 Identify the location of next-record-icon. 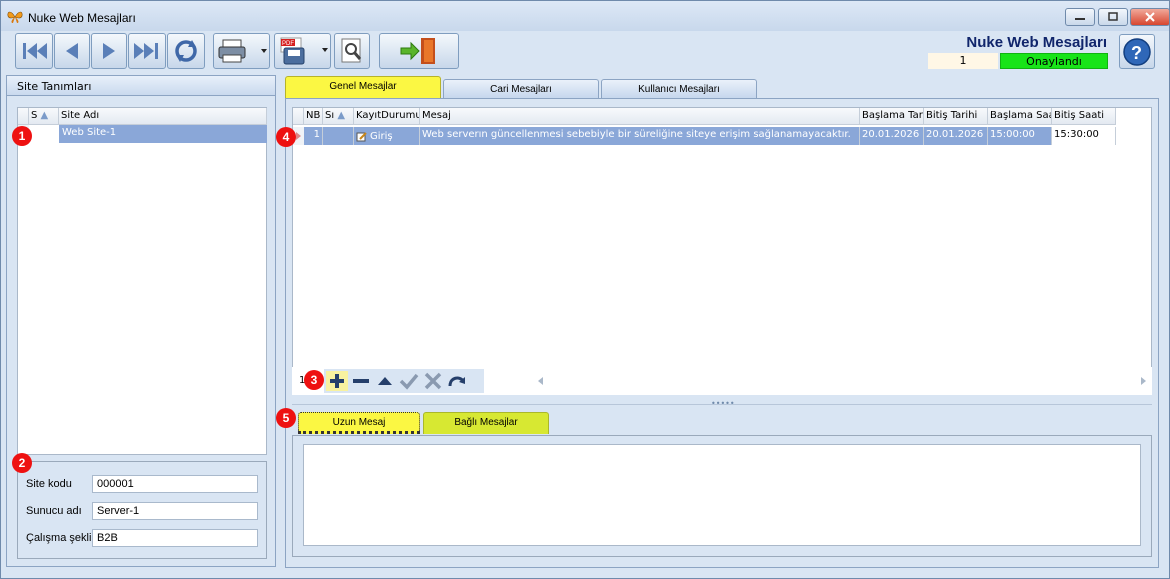
(109, 51).